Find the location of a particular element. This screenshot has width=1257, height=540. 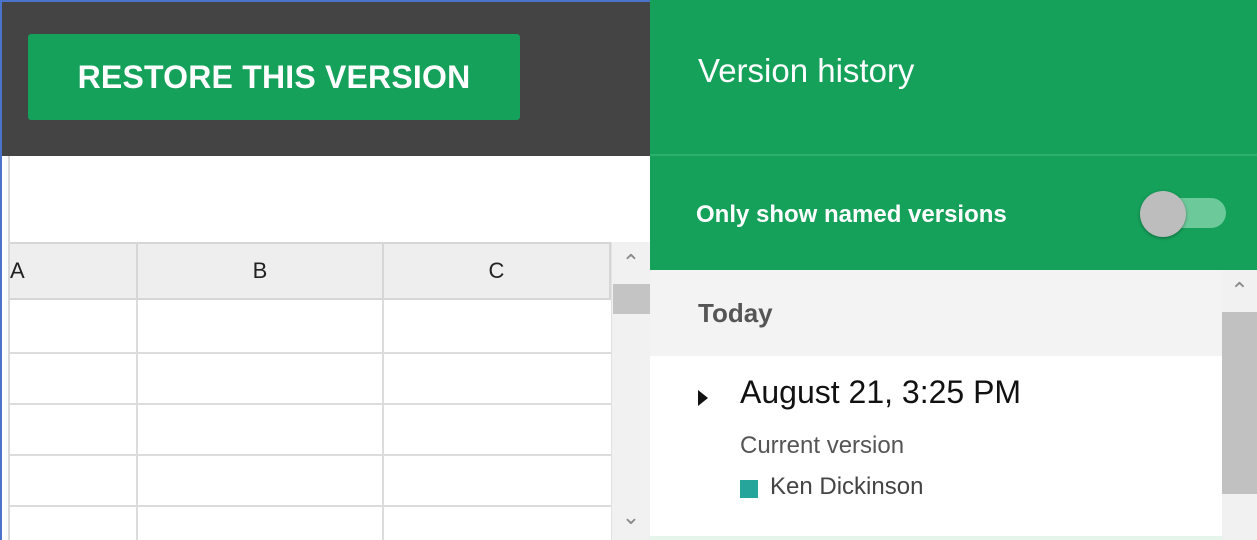

list-divider is located at coordinates (936, 538).